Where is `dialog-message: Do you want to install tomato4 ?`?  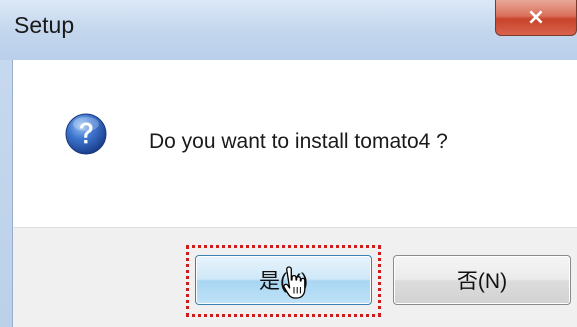 dialog-message: Do you want to install tomato4 ? is located at coordinates (298, 141).